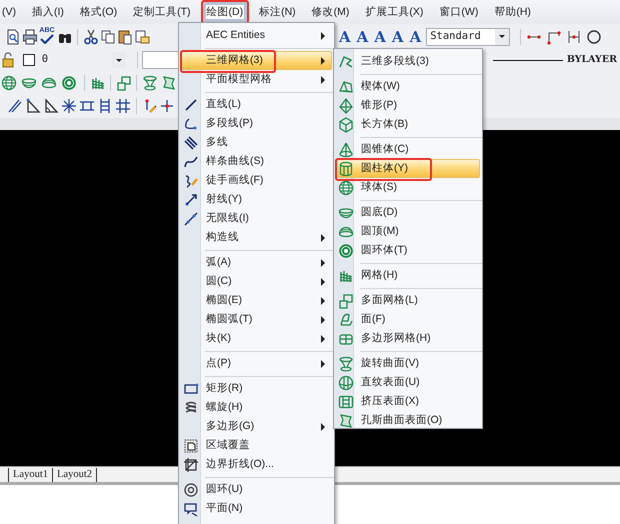  Describe the element at coordinates (256, 60) in the screenshot. I see `menu-item: 三维网格(3)` at that location.